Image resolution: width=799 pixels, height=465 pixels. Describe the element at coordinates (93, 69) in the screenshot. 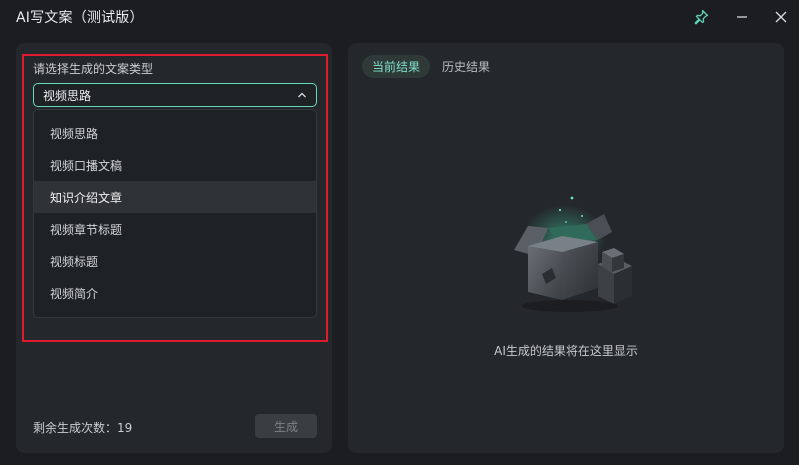

I see `type-label: 请选择生成的文案类型` at that location.